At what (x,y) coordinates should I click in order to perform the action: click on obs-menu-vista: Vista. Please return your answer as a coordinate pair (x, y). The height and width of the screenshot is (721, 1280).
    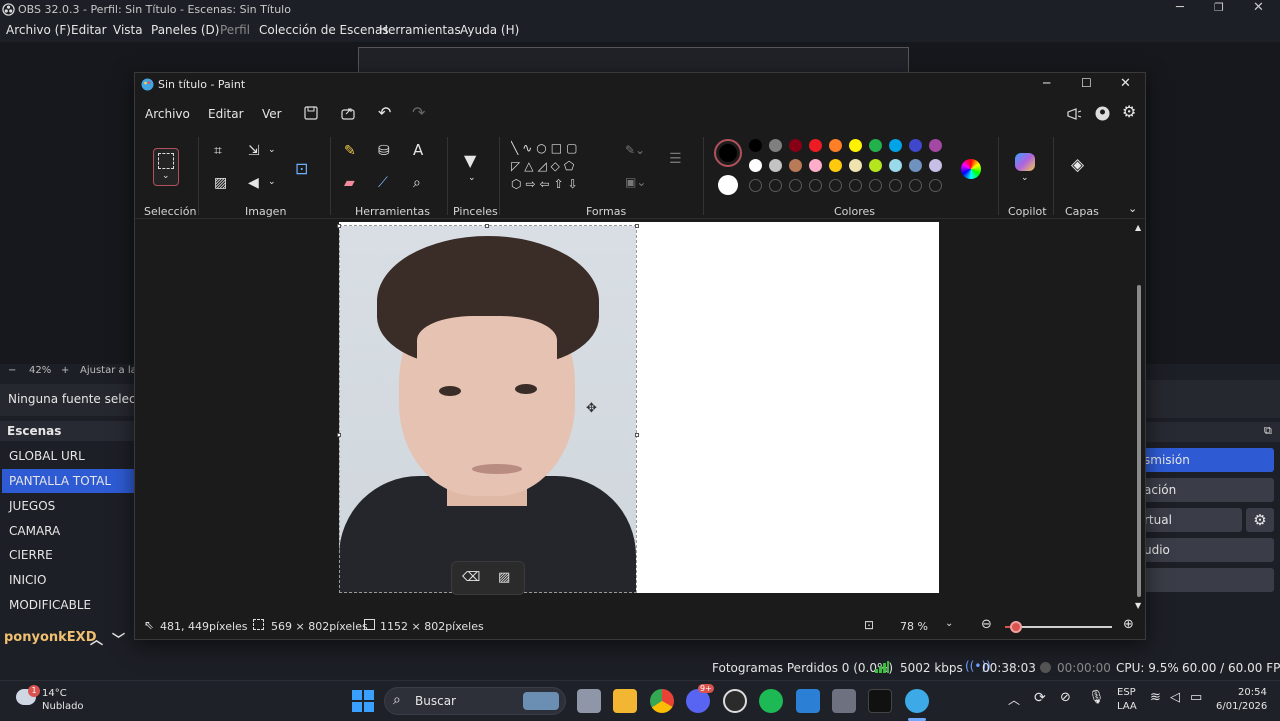
    Looking at the image, I should click on (128, 30).